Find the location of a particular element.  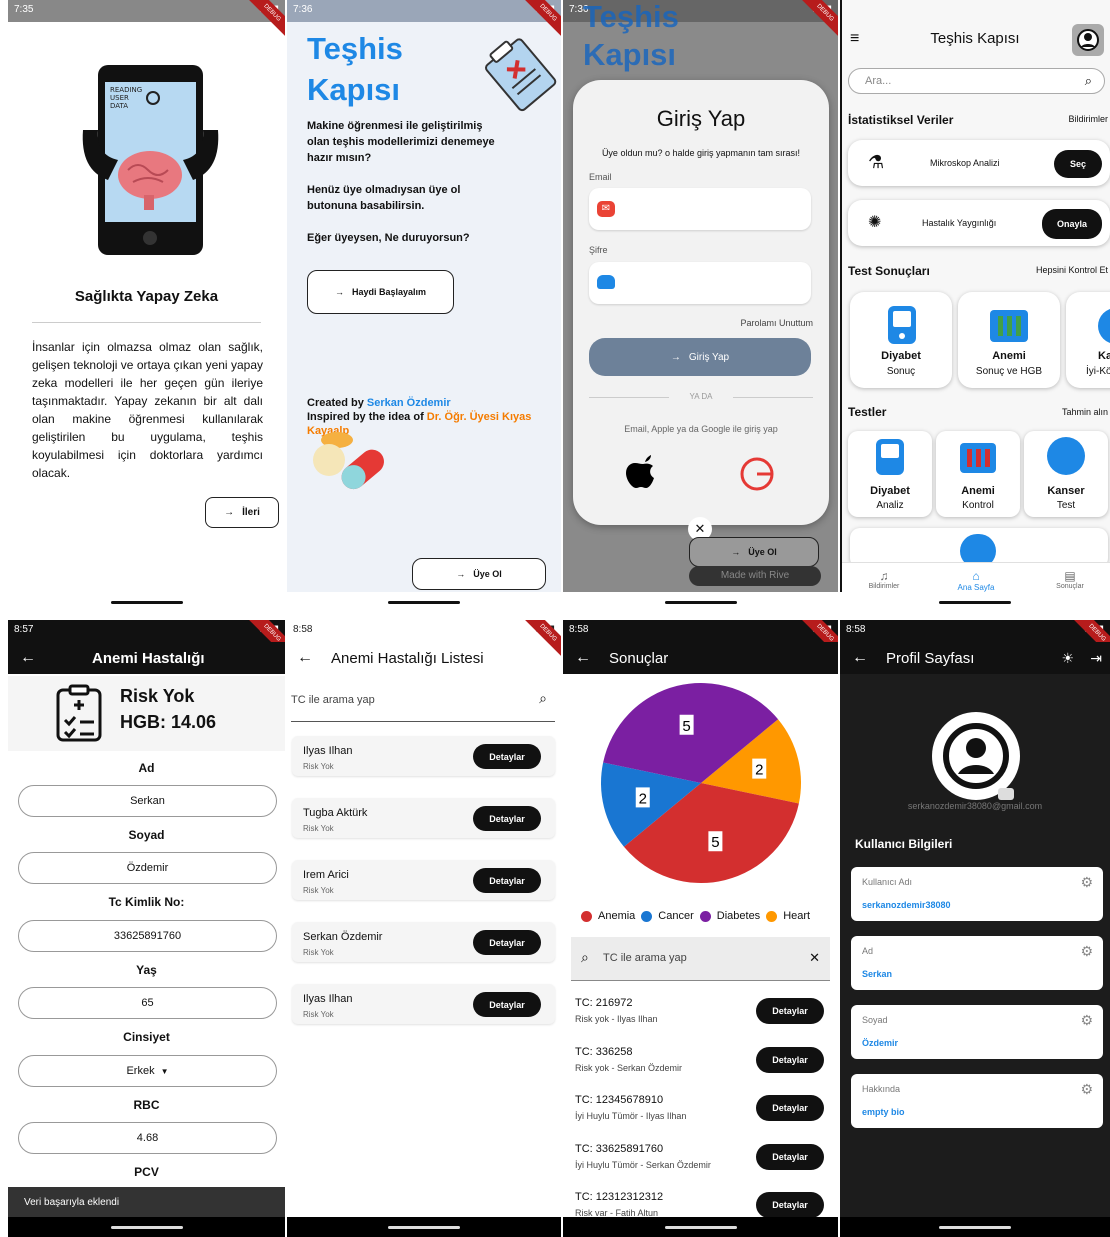

avatar is located at coordinates (976, 756).